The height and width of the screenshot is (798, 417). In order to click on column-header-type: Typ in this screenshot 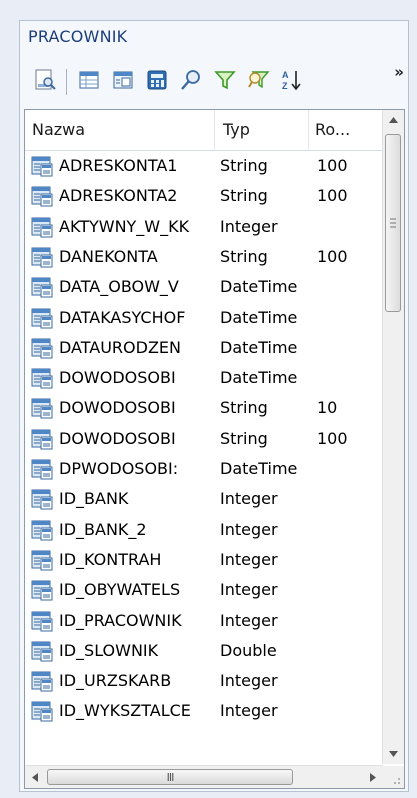, I will do `click(236, 129)`.